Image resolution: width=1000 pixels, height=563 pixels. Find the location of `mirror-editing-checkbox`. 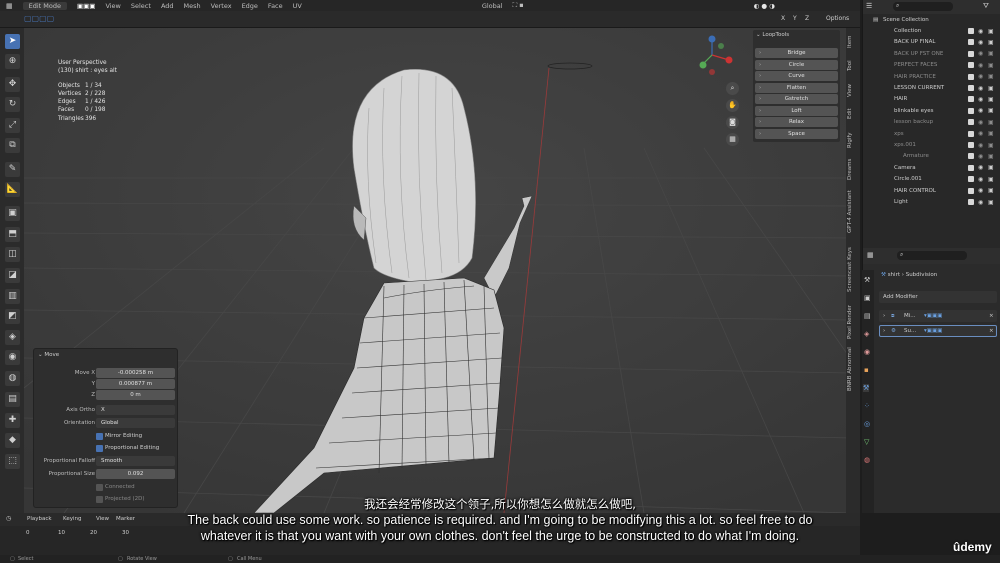

mirror-editing-checkbox is located at coordinates (99, 436).